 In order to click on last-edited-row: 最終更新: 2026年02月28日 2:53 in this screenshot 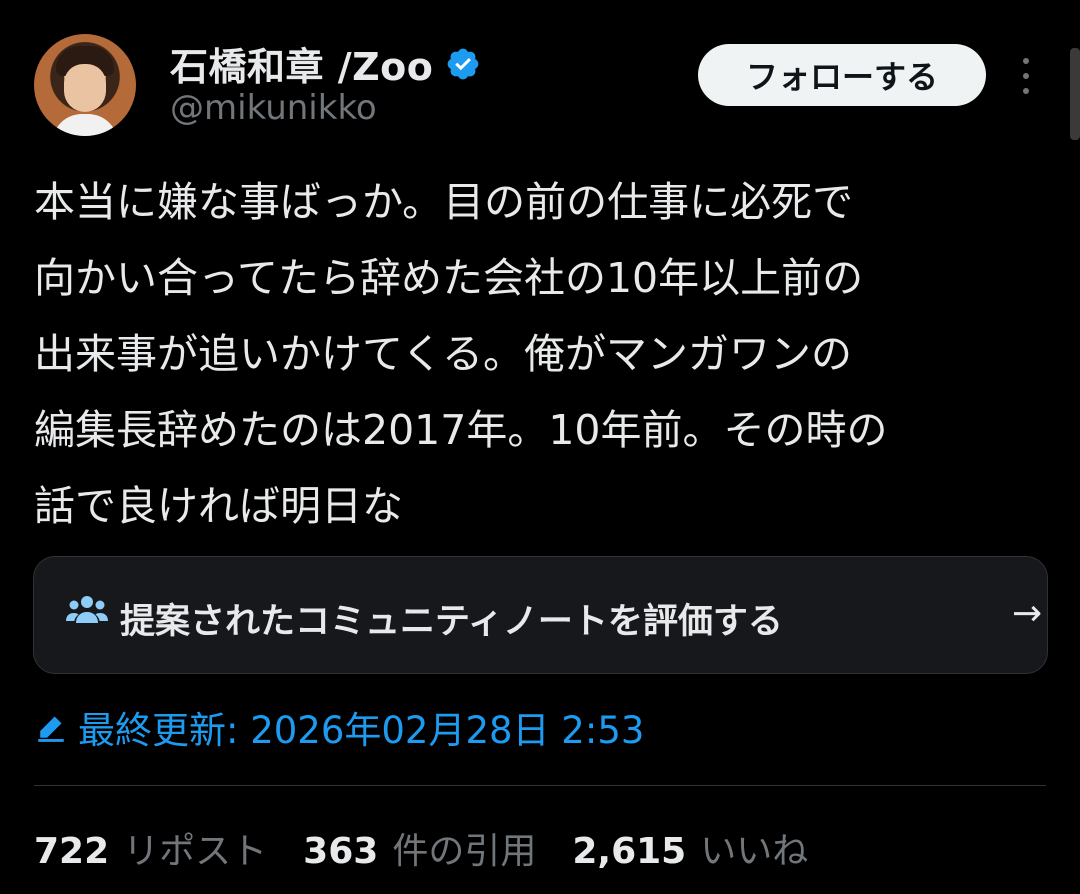, I will do `click(339, 727)`.